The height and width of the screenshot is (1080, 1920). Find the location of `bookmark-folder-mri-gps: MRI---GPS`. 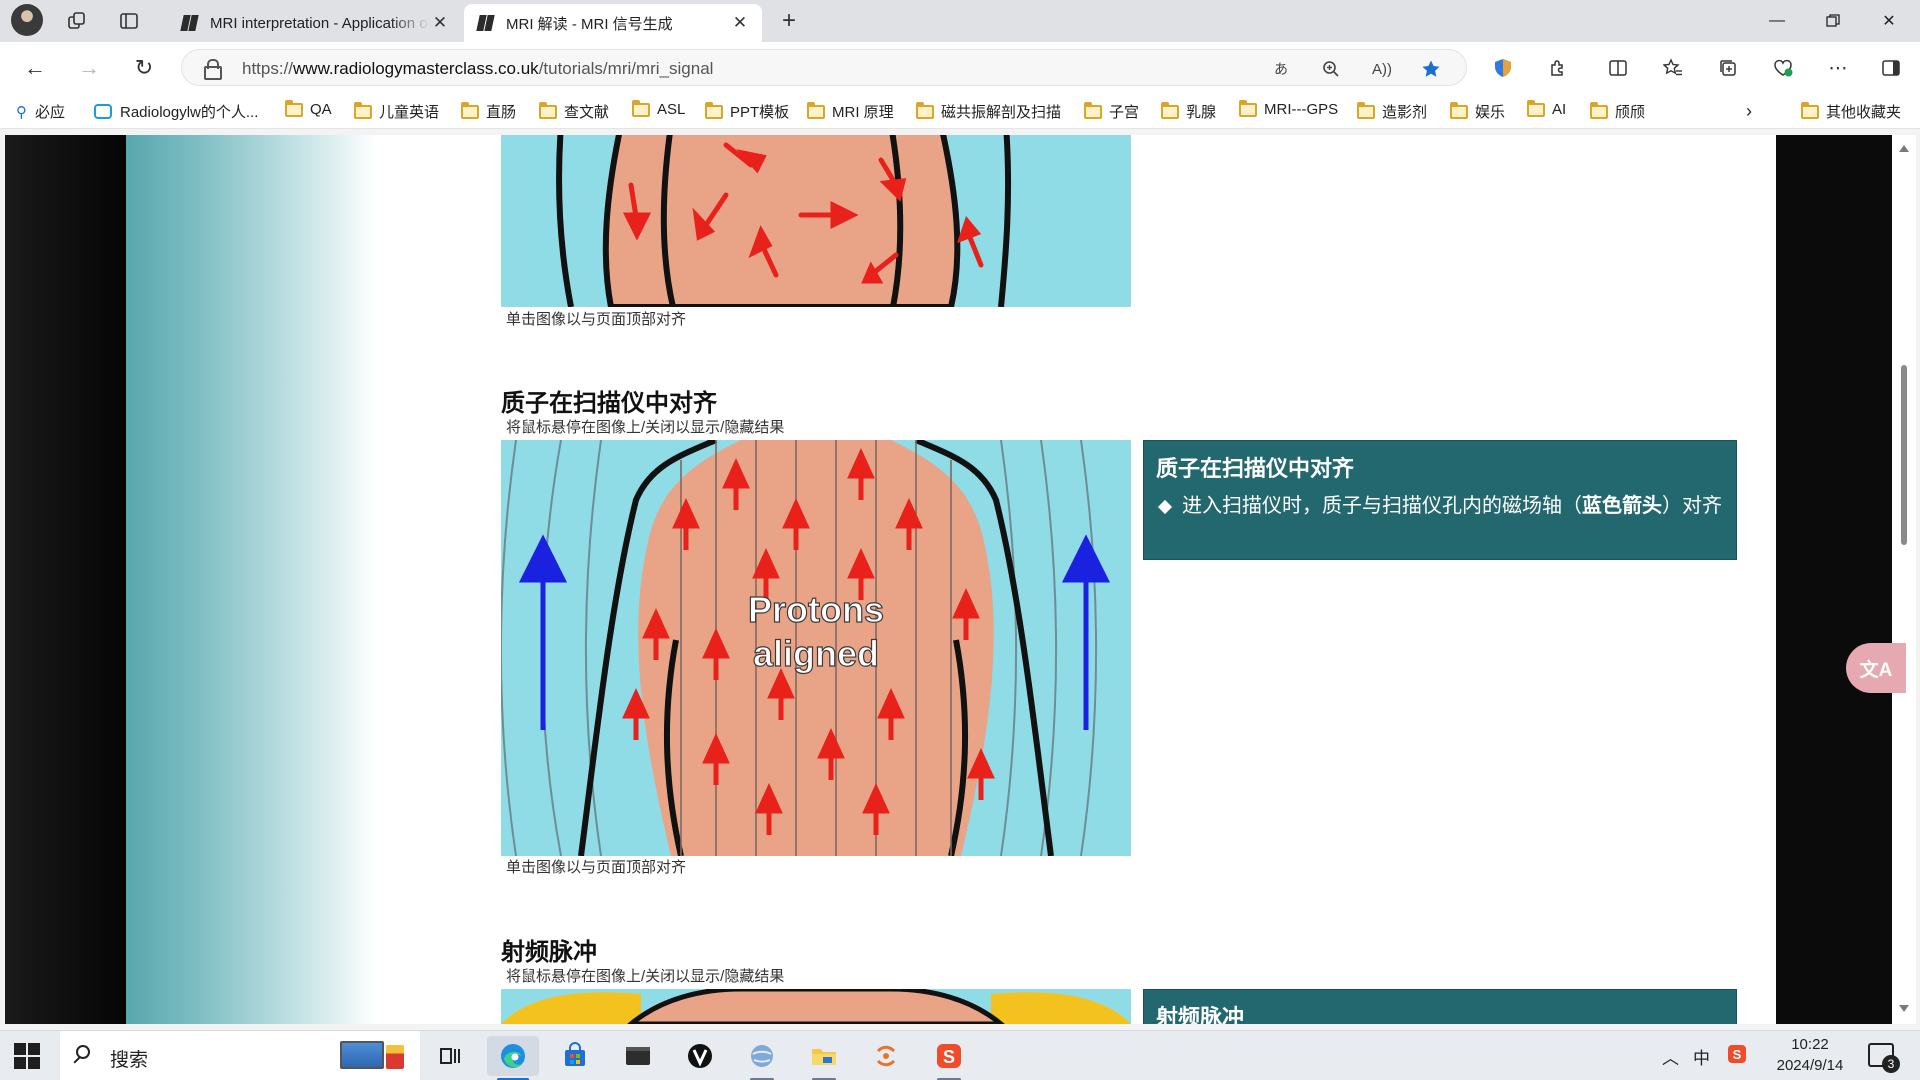

bookmark-folder-mri-gps: MRI---GPS is located at coordinates (1289, 108).